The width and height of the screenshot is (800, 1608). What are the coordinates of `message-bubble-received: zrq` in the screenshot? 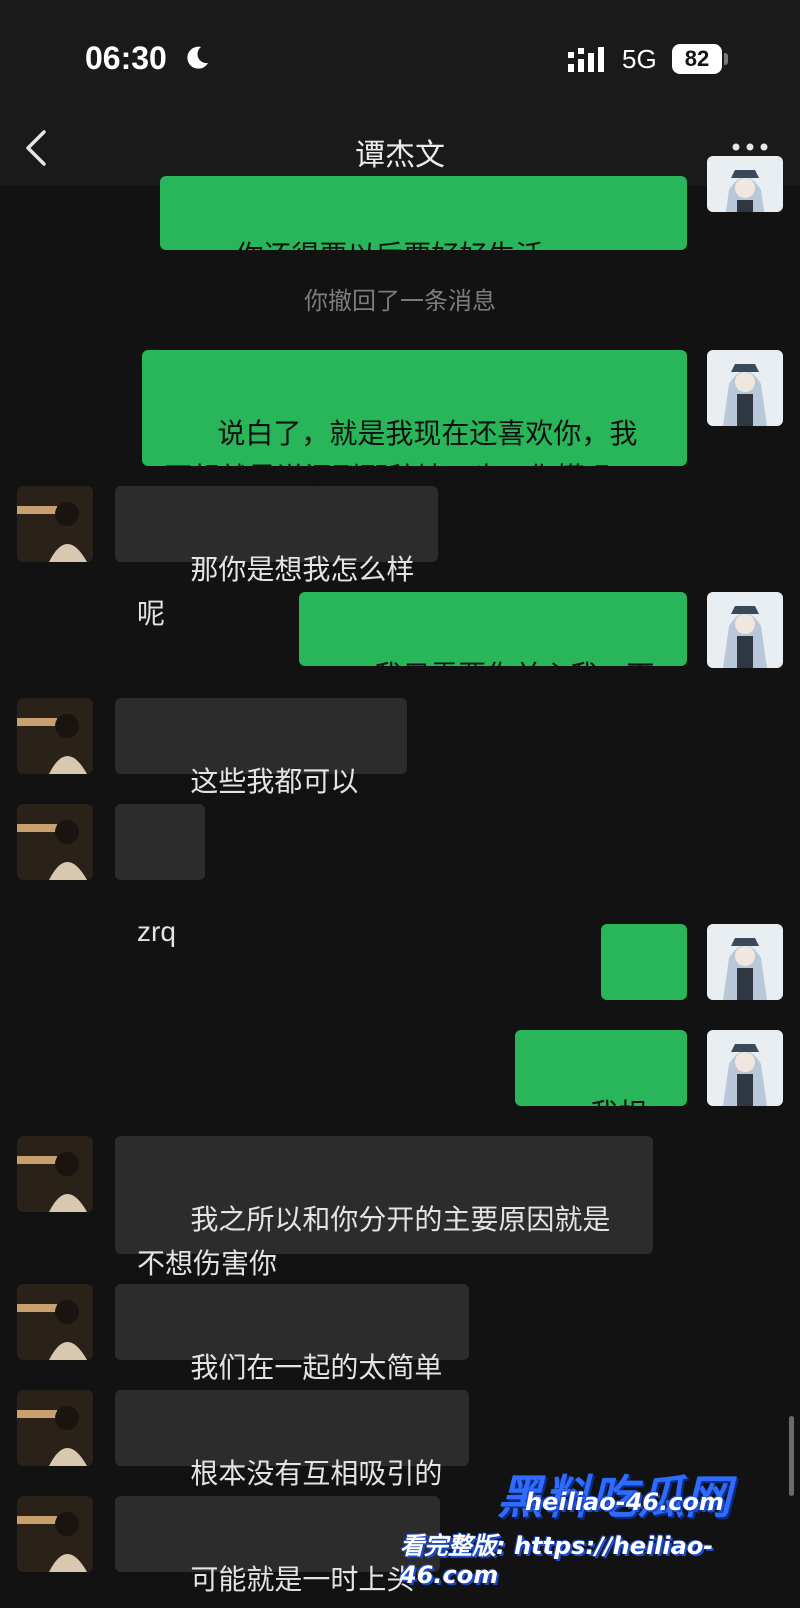 It's located at (160, 875).